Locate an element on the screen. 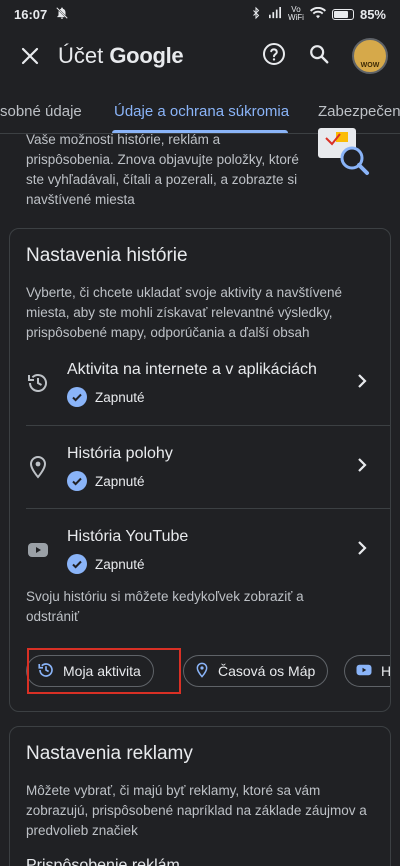  cellular-signal-icon is located at coordinates (275, 14).